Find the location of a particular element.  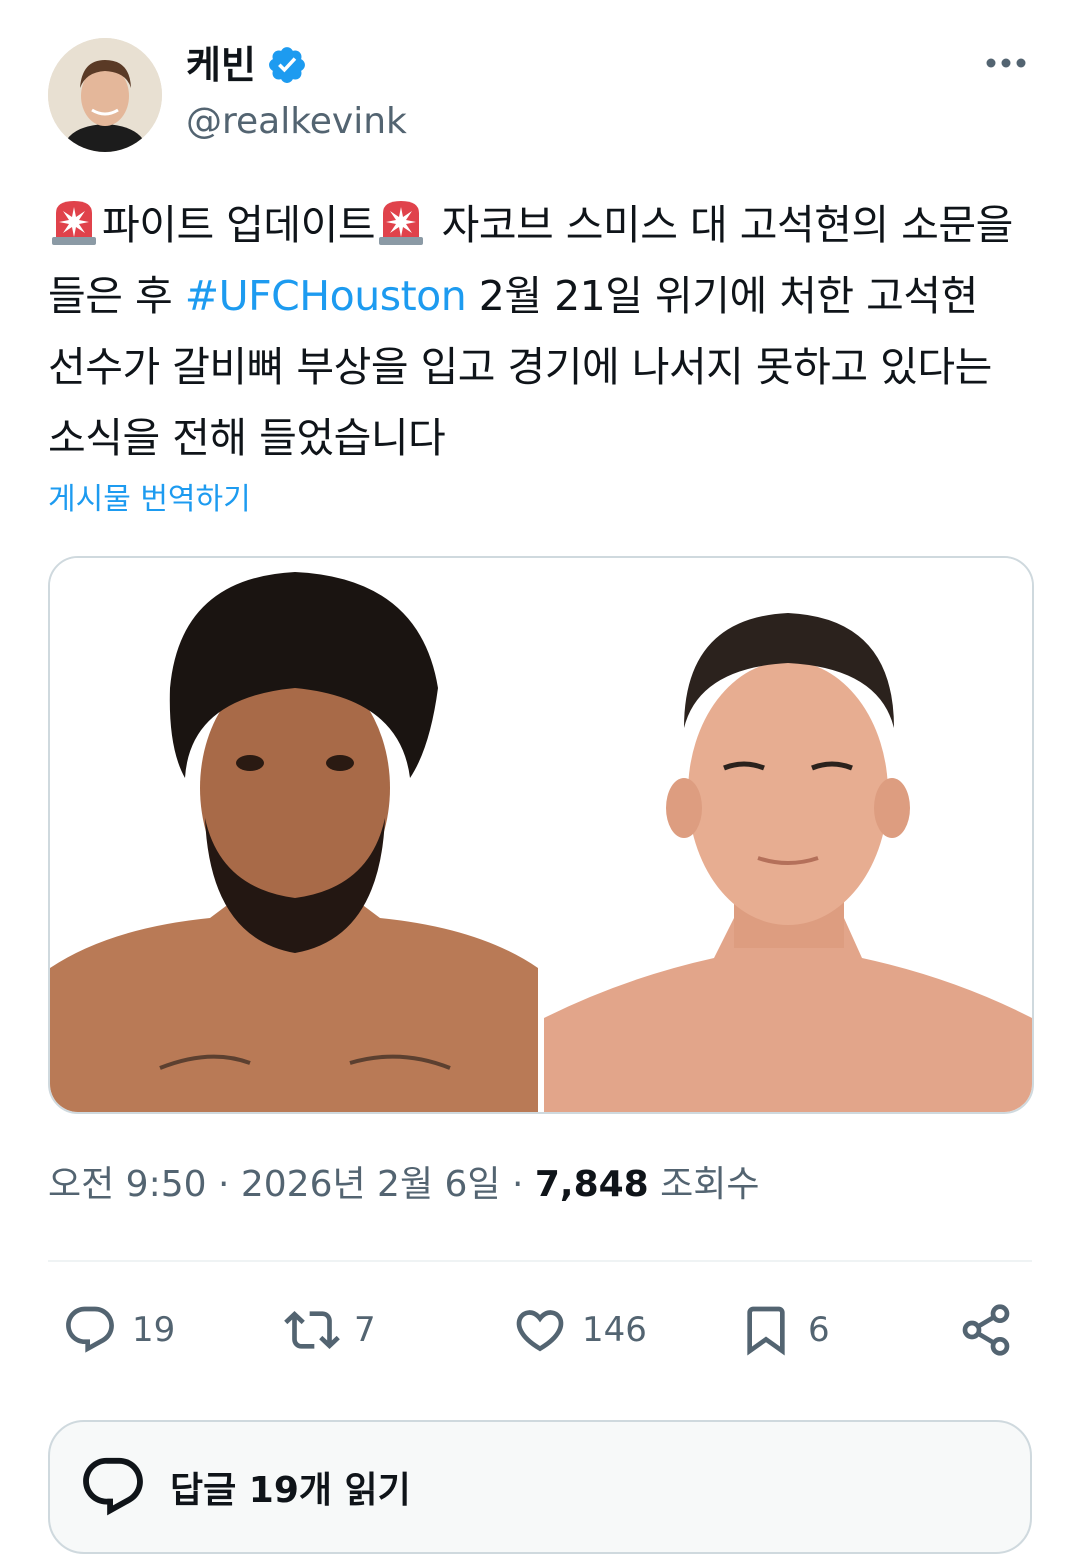

bookmark-button: 6 is located at coordinates (784, 1330).